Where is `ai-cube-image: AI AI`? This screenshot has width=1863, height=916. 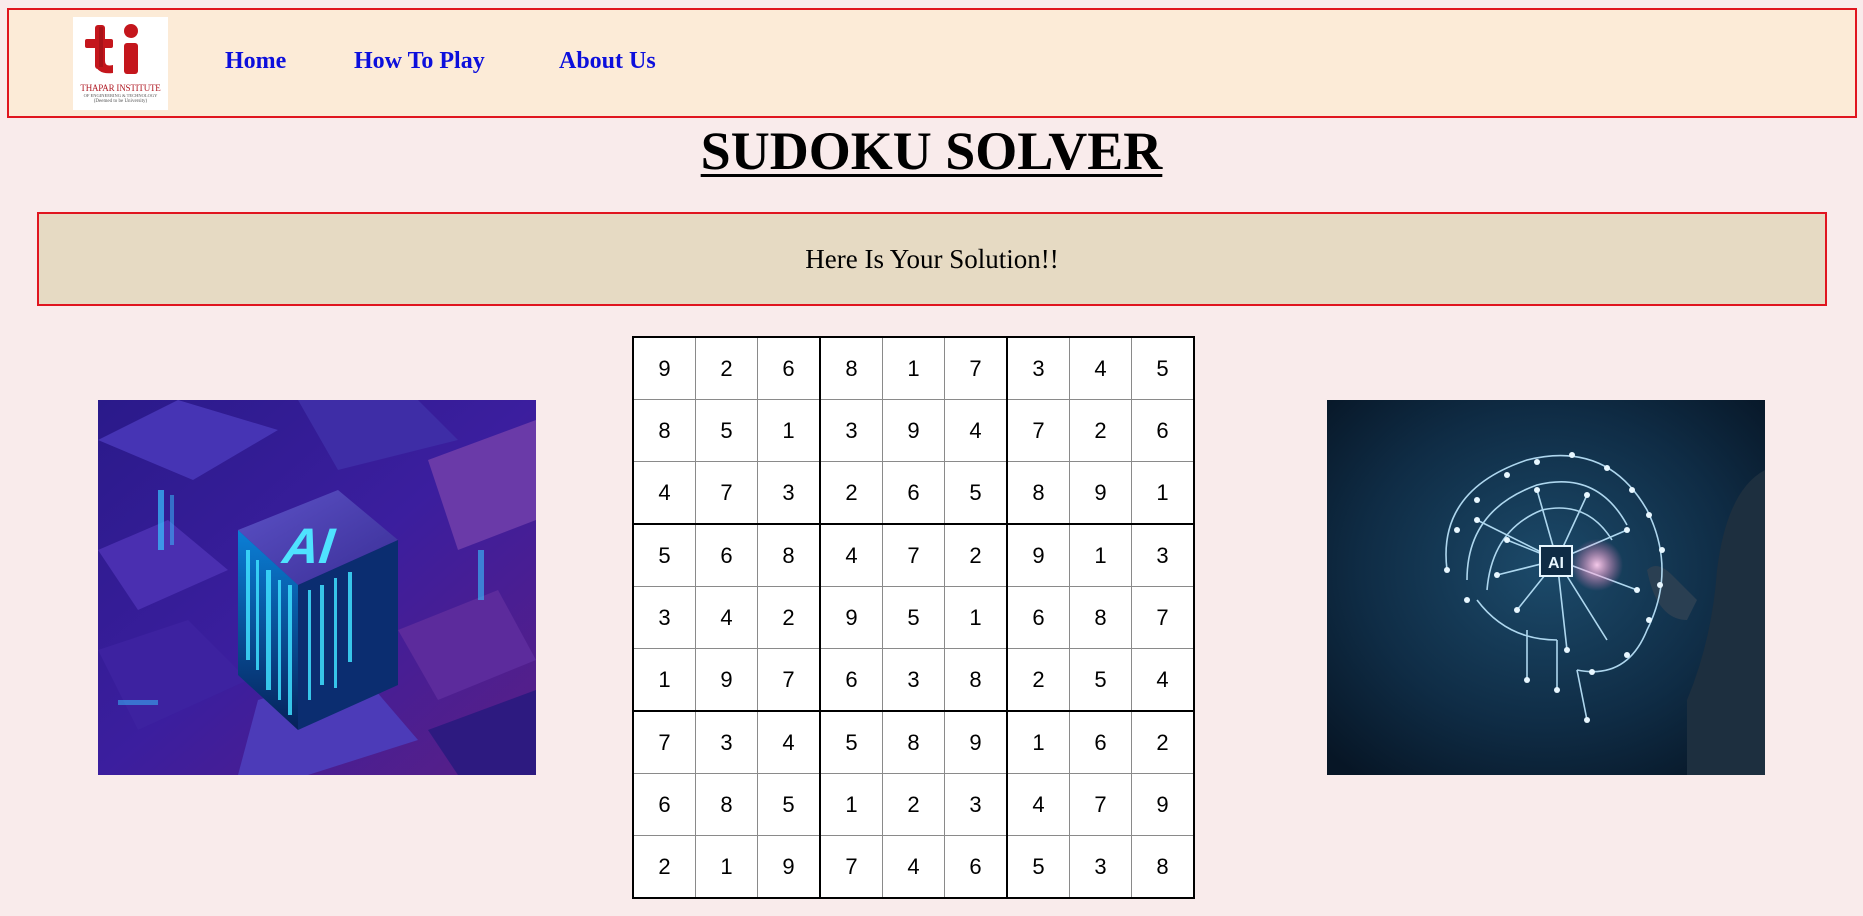
ai-cube-image: AI AI is located at coordinates (317, 587).